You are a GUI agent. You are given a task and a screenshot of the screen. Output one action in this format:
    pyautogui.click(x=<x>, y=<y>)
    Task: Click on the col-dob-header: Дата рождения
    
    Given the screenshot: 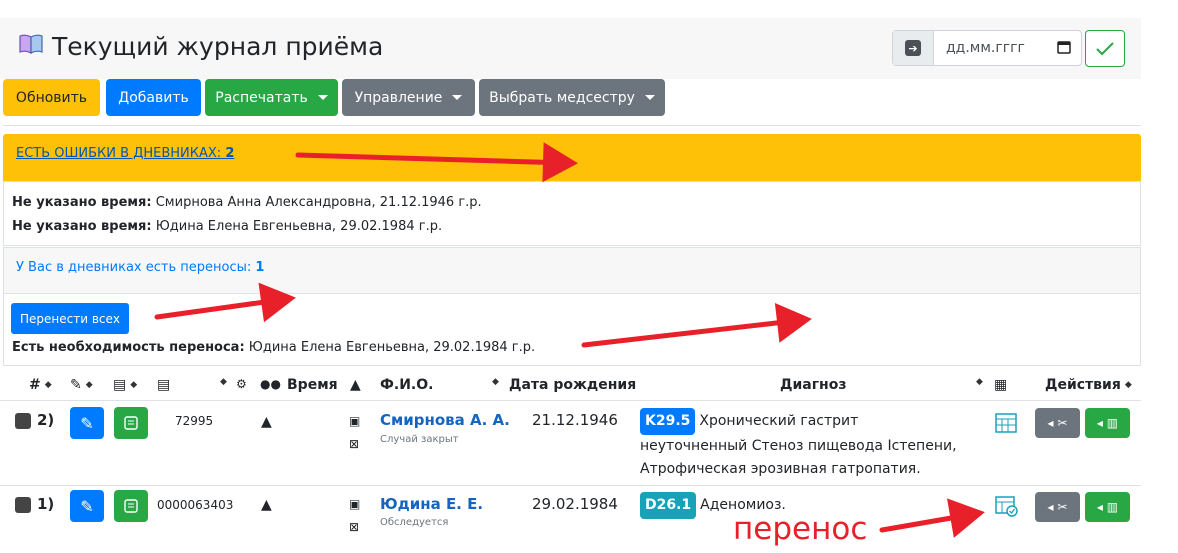 What is the action you would take?
    pyautogui.click(x=572, y=385)
    